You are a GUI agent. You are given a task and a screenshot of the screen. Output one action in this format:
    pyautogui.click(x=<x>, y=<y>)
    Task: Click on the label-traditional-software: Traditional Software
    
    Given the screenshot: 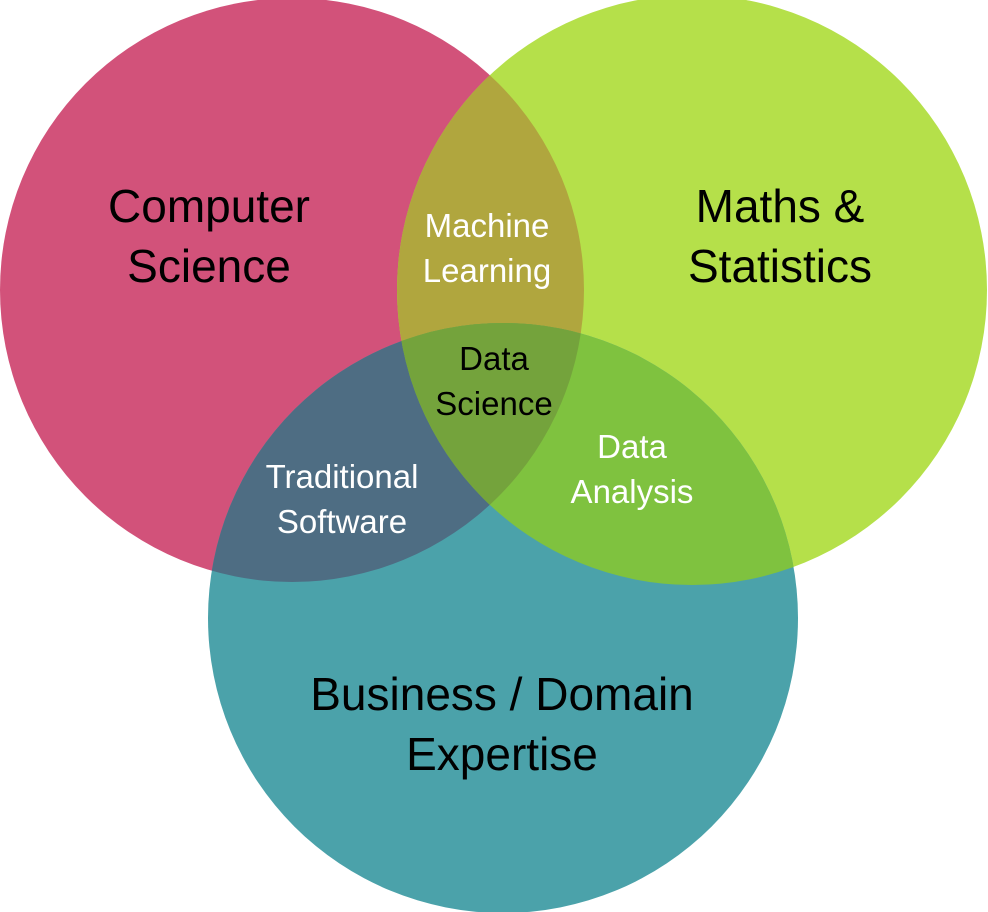 What is the action you would take?
    pyautogui.click(x=342, y=499)
    